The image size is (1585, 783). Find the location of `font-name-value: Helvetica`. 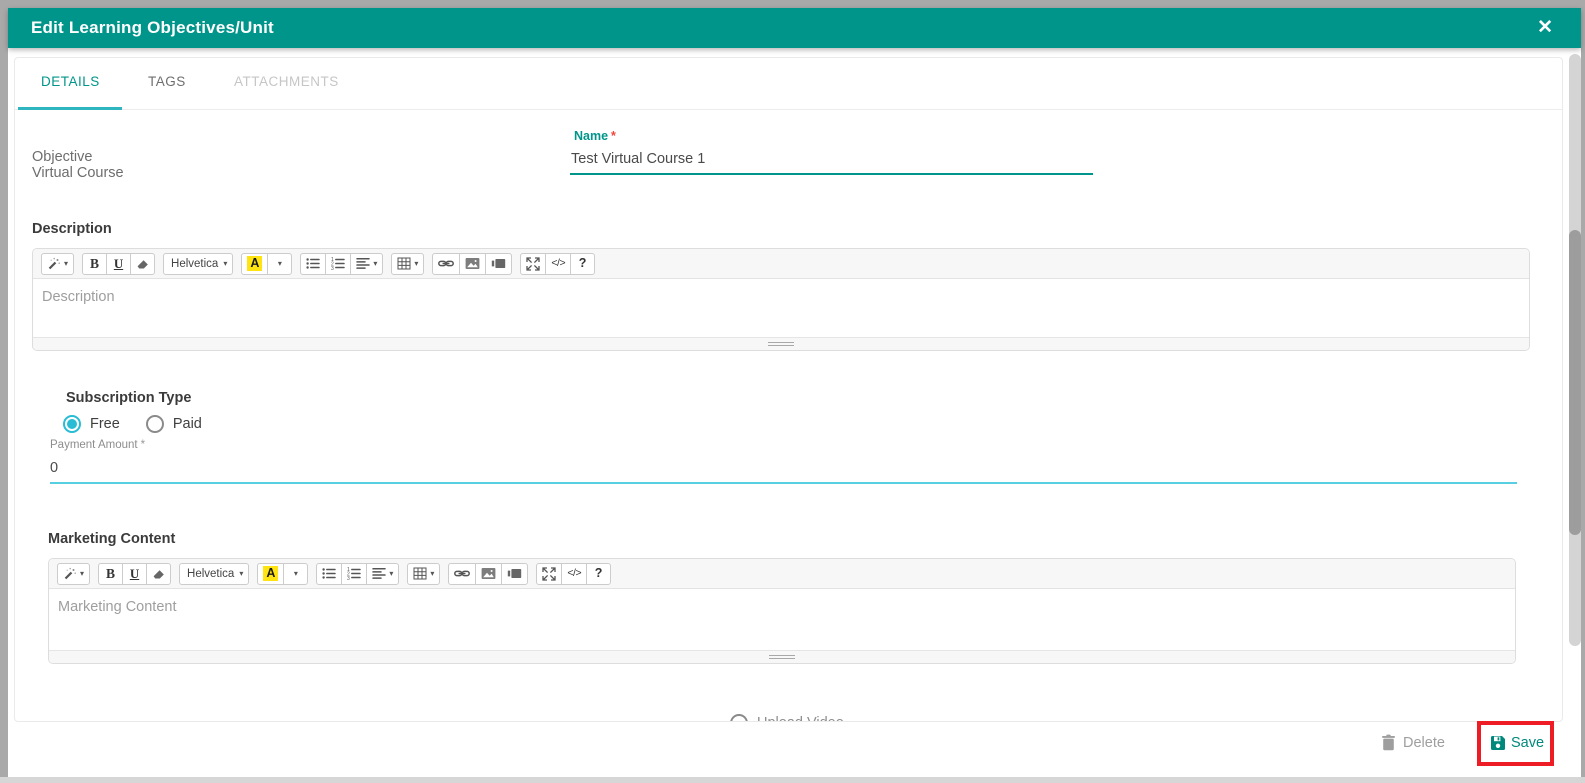

font-name-value: Helvetica is located at coordinates (211, 573).